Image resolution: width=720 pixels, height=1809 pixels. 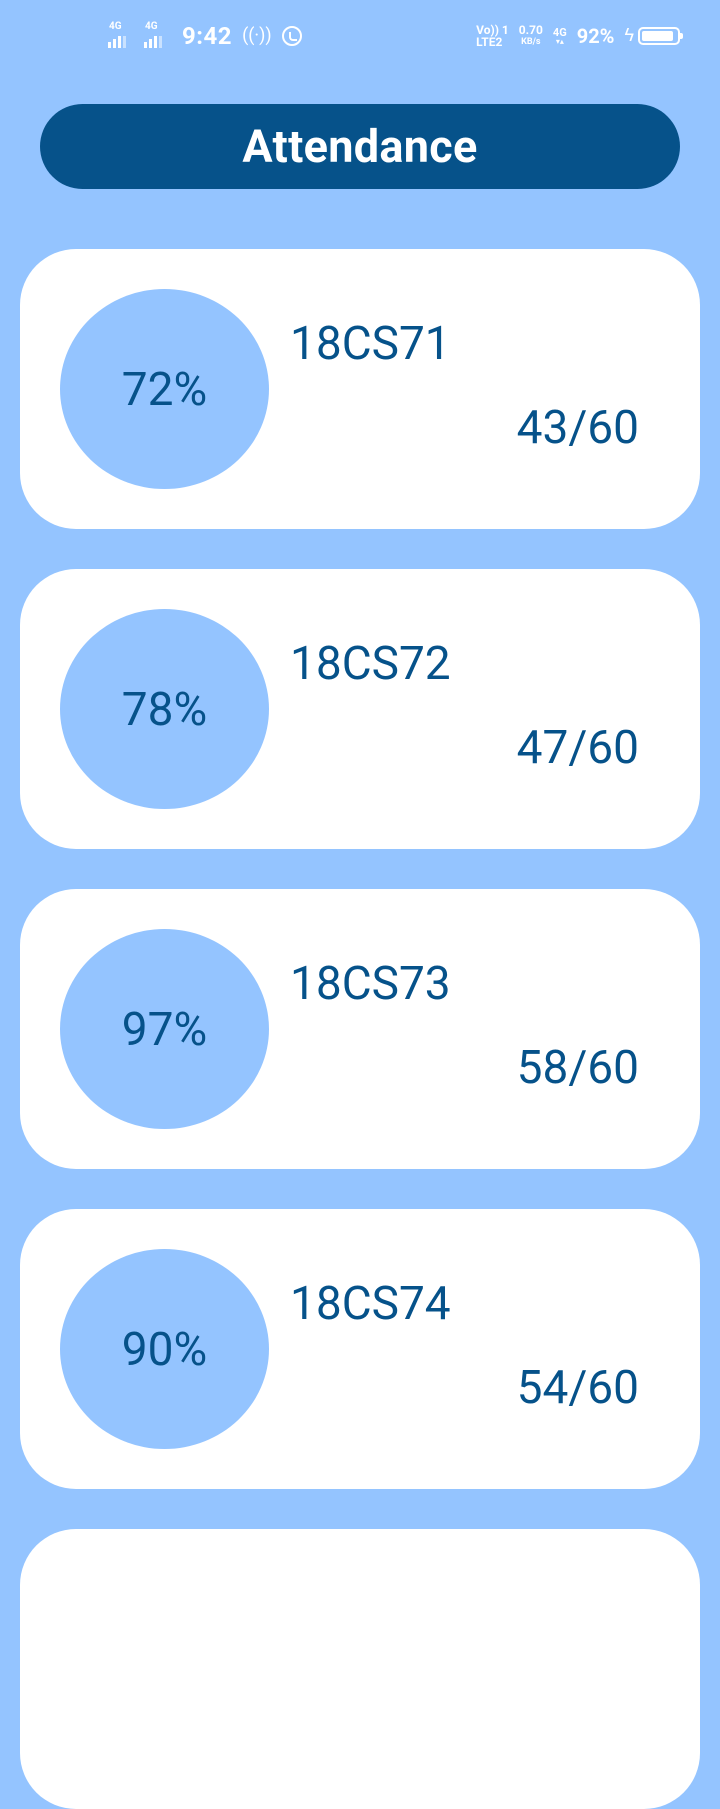 I want to click on battery-icon, so click(x=660, y=36).